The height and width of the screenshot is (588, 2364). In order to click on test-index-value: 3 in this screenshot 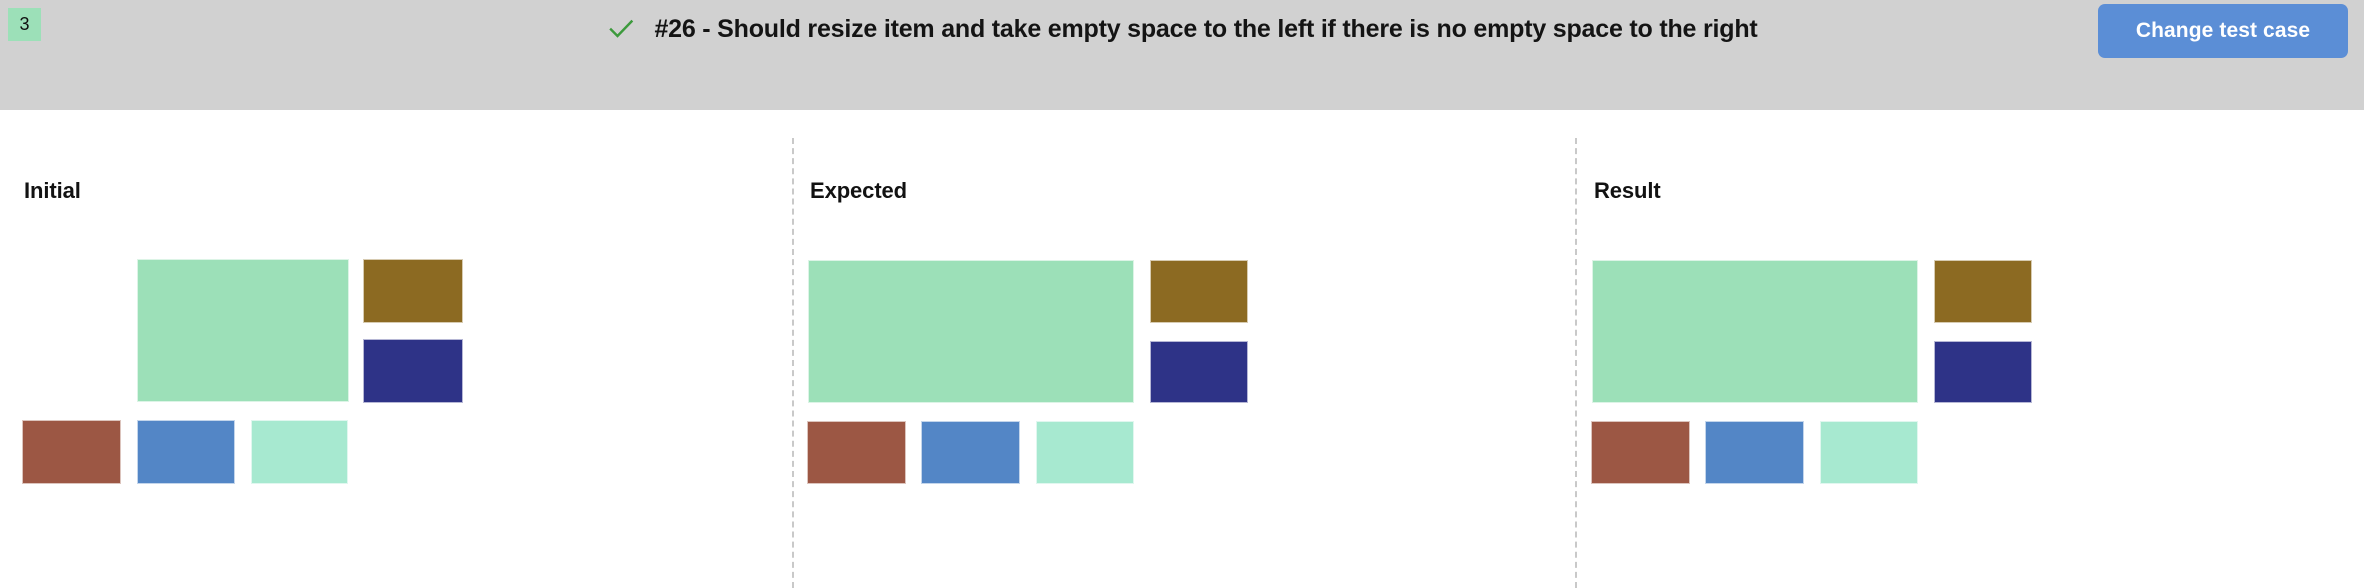, I will do `click(24, 24)`.